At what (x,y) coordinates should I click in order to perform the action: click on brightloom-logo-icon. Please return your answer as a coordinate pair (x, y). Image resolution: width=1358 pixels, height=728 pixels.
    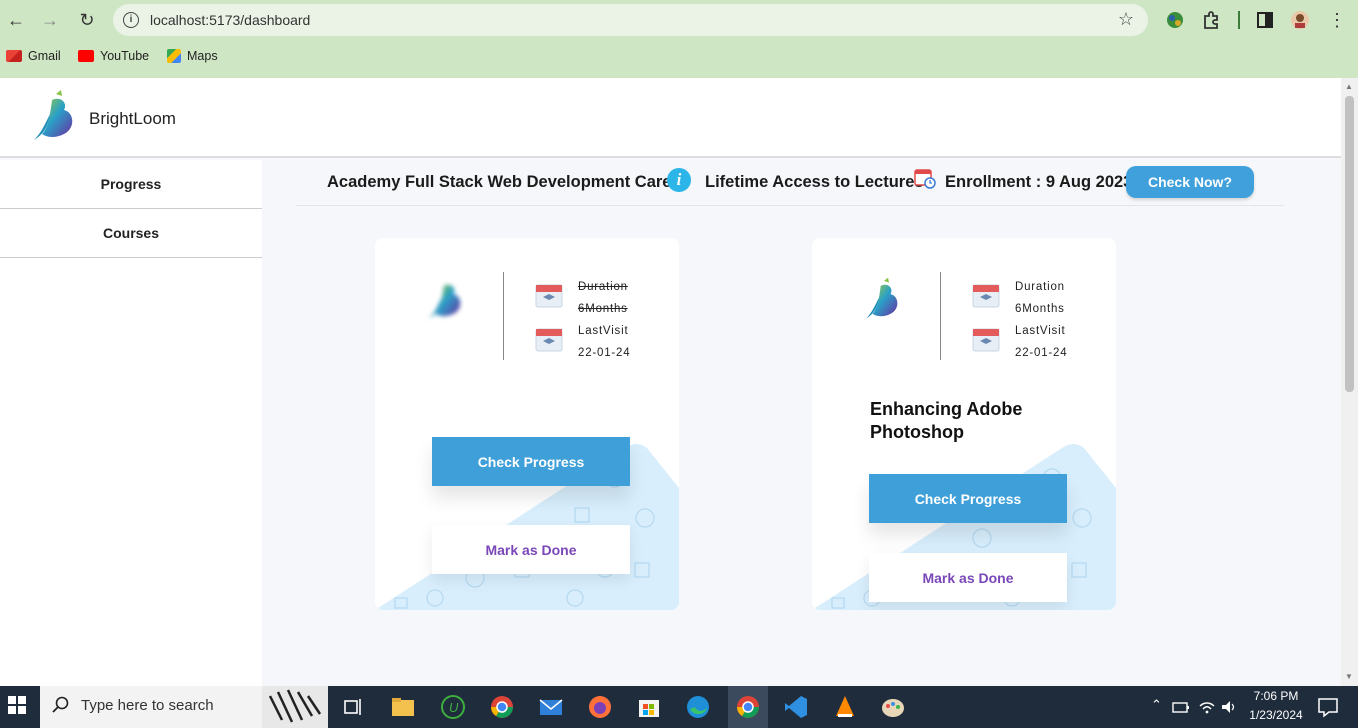
    Looking at the image, I should click on (56, 116).